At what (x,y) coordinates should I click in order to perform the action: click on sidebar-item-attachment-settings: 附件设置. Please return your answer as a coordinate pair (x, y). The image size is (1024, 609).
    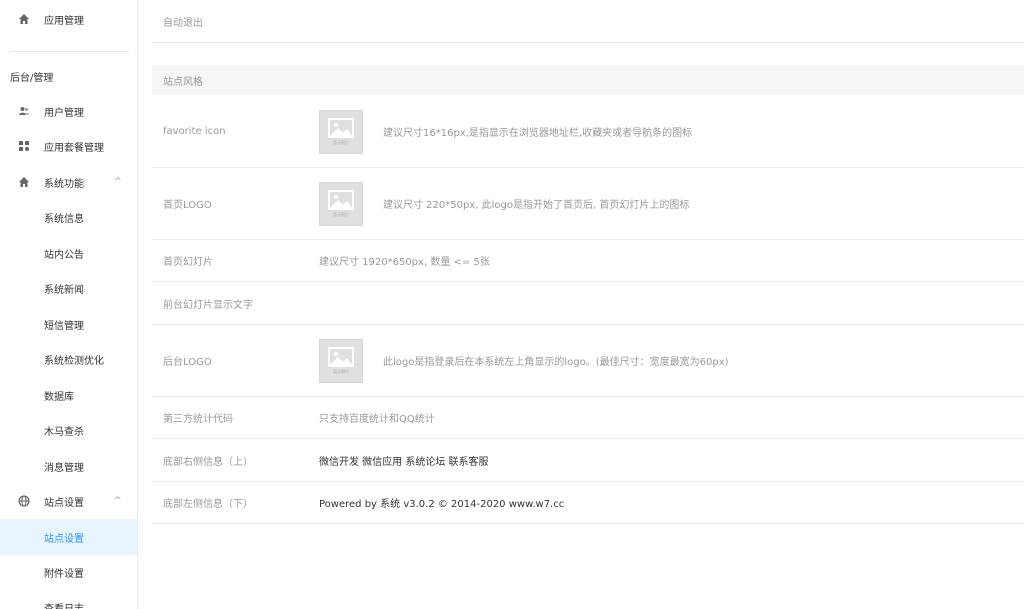
    Looking at the image, I should click on (68, 572).